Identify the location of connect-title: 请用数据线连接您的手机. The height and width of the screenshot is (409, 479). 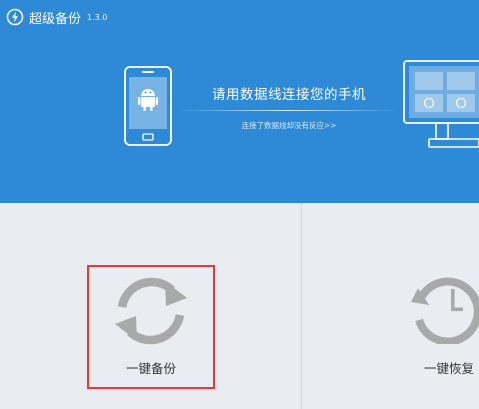
(289, 95).